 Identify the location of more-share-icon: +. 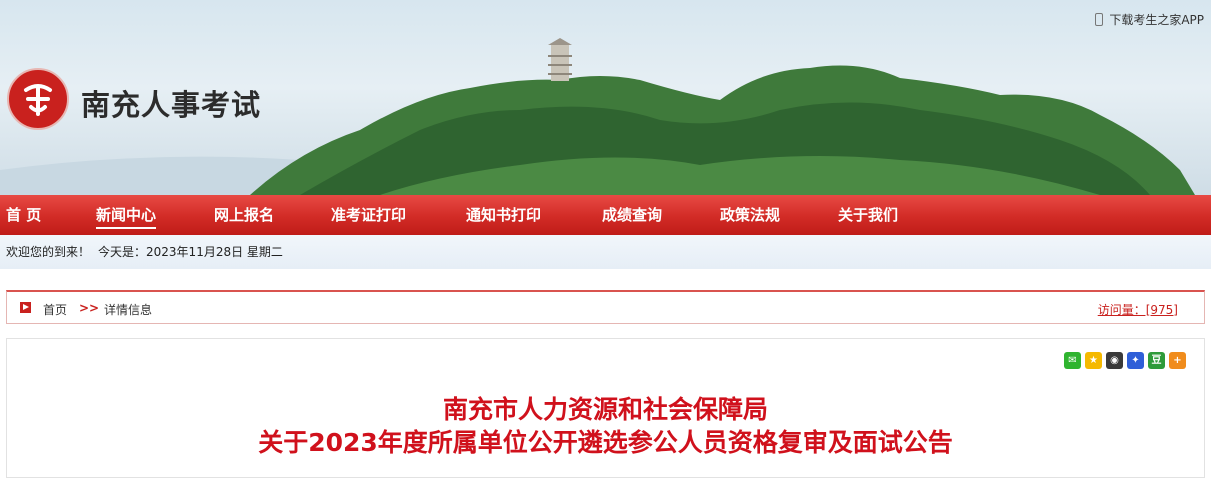
(1177, 360).